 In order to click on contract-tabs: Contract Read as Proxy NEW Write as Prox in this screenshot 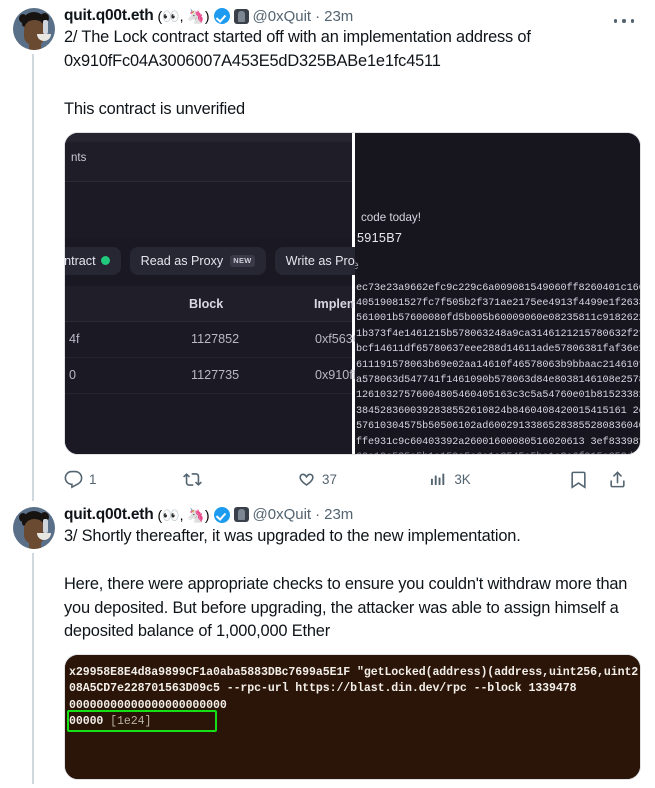, I will do `click(218, 260)`.